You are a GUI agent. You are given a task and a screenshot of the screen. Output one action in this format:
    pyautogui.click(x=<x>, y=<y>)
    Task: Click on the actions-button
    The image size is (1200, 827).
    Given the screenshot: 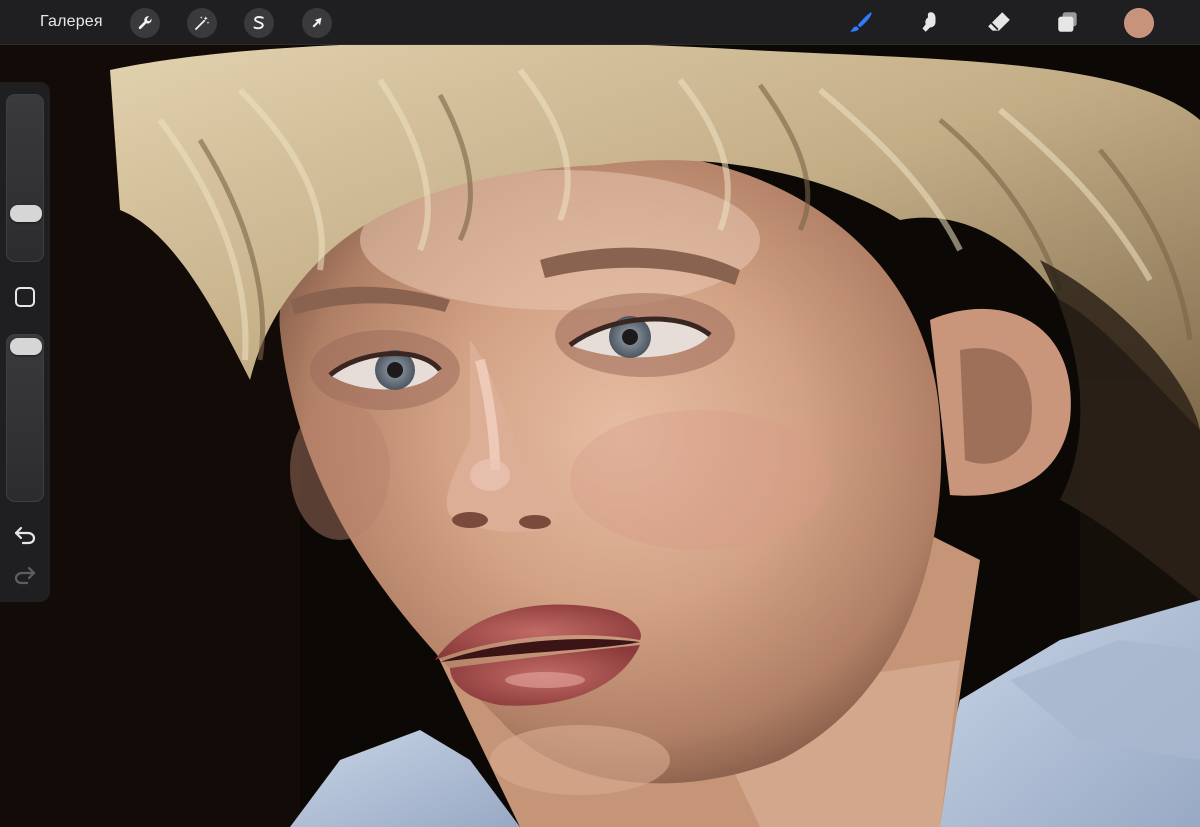 What is the action you would take?
    pyautogui.click(x=145, y=23)
    